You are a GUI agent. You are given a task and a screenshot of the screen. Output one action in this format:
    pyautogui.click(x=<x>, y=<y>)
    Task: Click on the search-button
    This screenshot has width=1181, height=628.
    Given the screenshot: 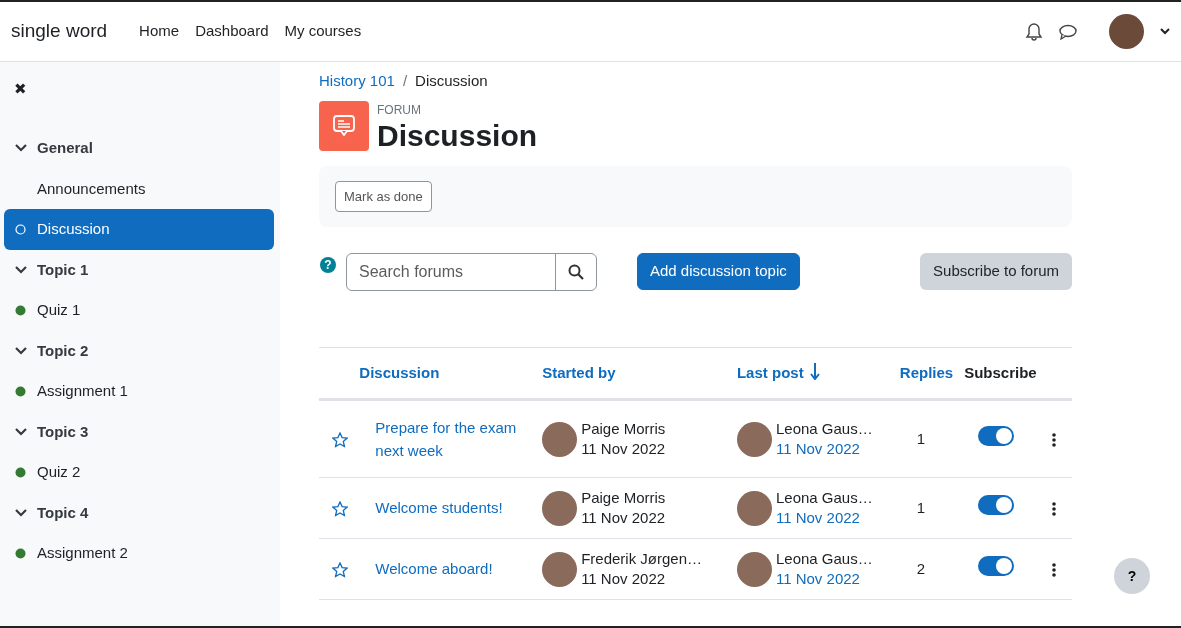 What is the action you would take?
    pyautogui.click(x=576, y=272)
    